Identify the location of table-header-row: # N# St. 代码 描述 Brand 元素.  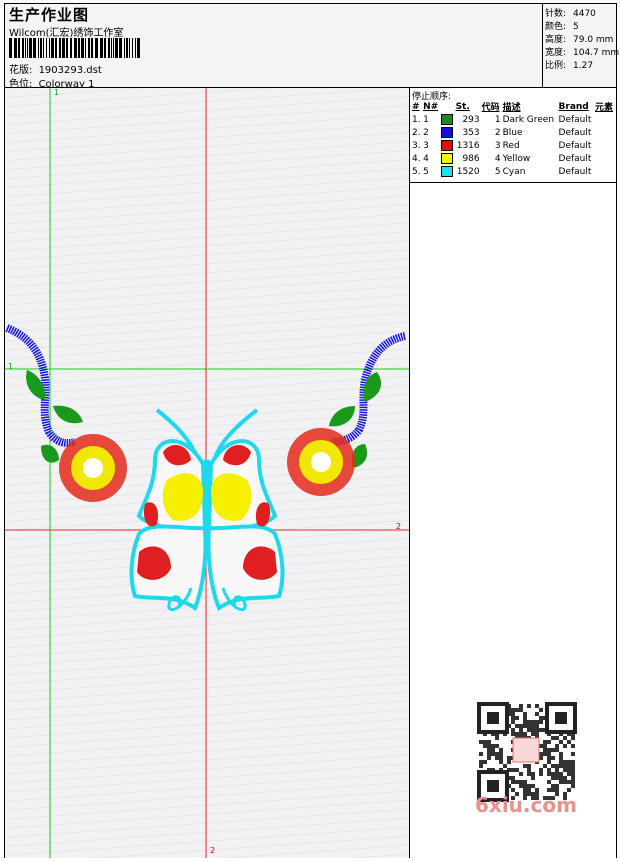
(513, 107).